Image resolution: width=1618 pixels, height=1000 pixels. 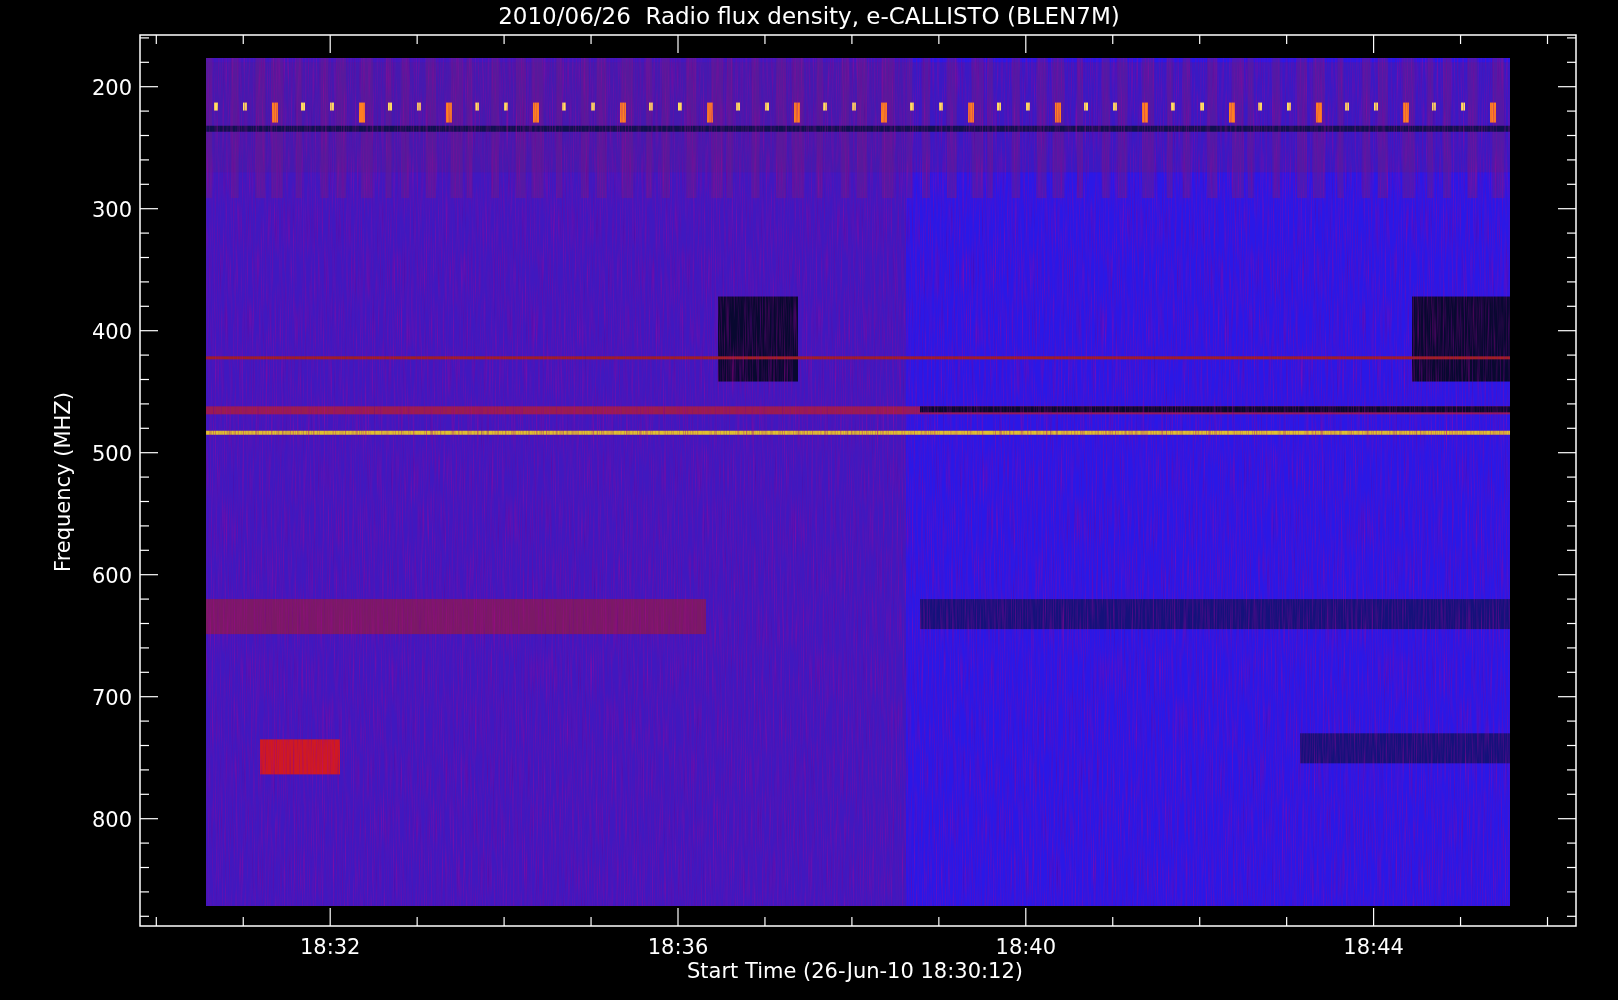 What do you see at coordinates (809, 16) in the screenshot?
I see `chart-title: 2010/06/26 Radio flux density, e-CALLISTO (BLEN7M)` at bounding box center [809, 16].